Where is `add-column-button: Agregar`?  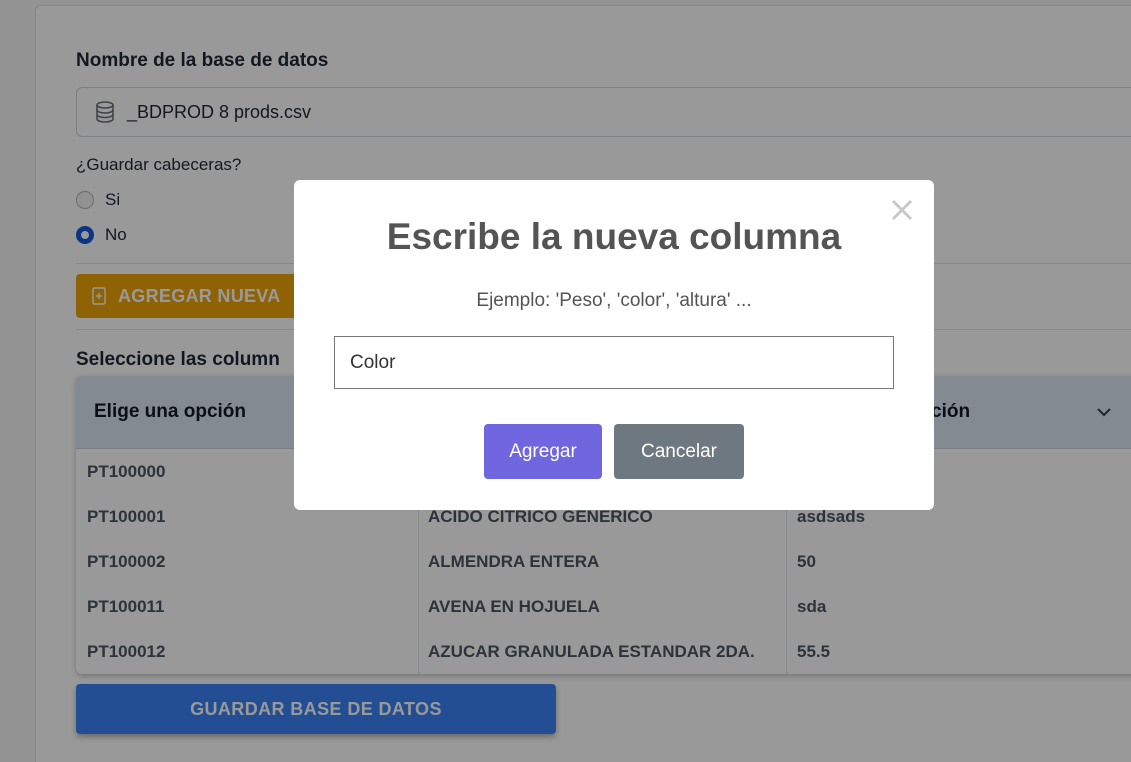
add-column-button: Agregar is located at coordinates (543, 451).